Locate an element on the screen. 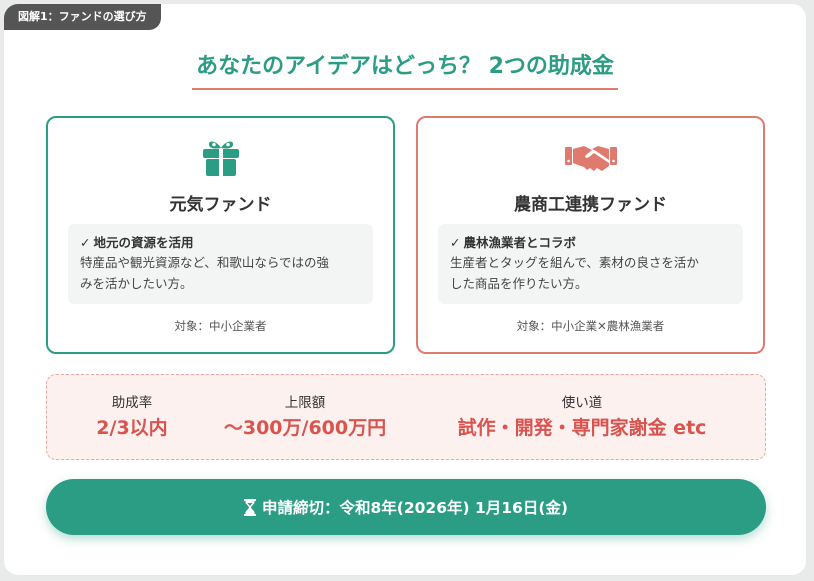  figure-tag: 図解1：ファンドの選び方 is located at coordinates (82, 17).